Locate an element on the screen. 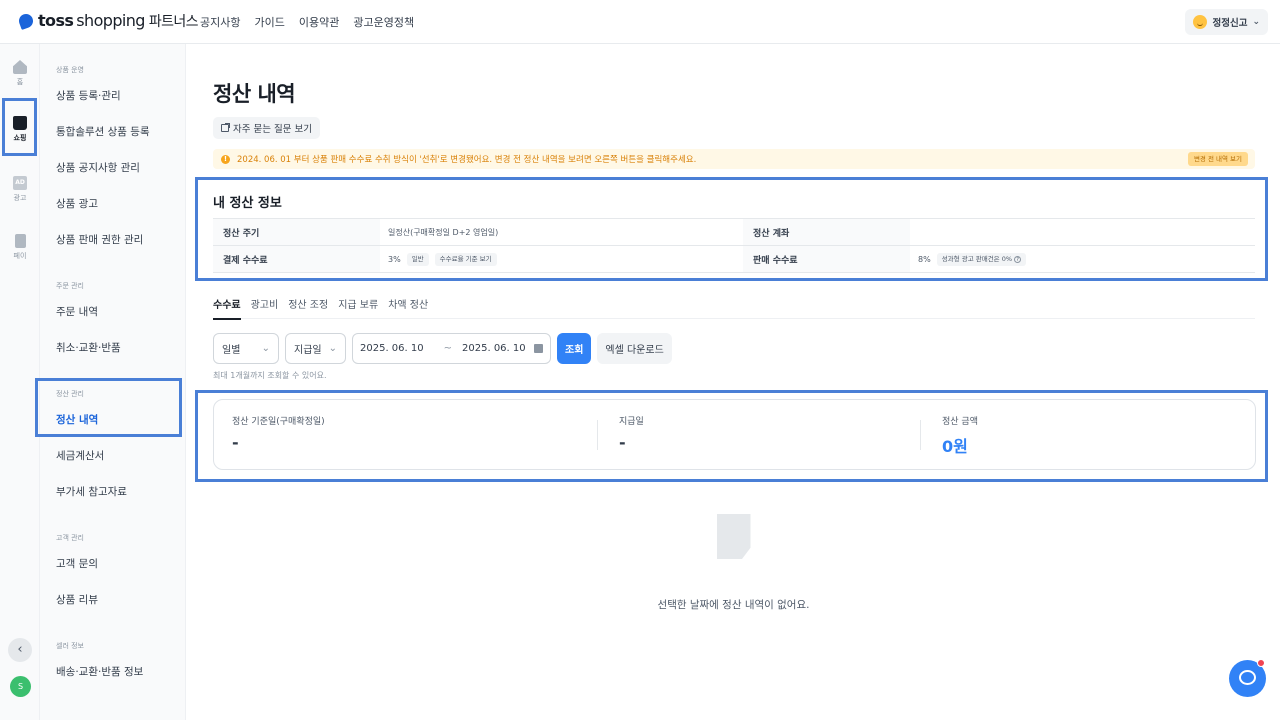 The width and height of the screenshot is (1280, 720). nav-ad-policy-link: 광고운영정책 is located at coordinates (383, 22).